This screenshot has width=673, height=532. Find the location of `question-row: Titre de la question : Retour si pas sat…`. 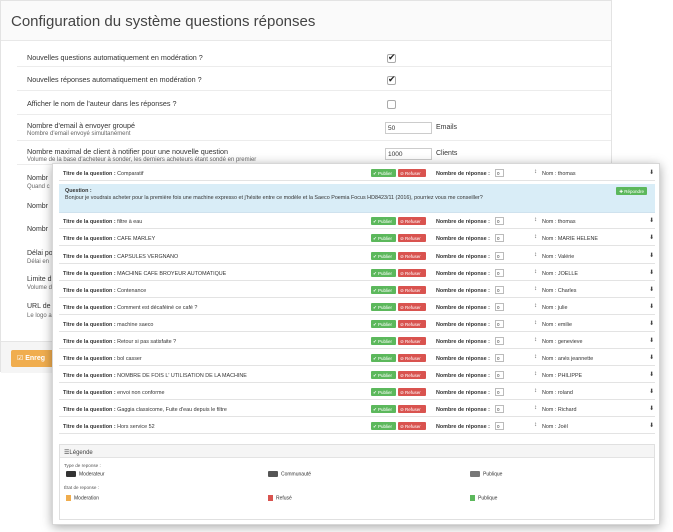

question-row: Titre de la question : Retour si pas sat… is located at coordinates (357, 342).